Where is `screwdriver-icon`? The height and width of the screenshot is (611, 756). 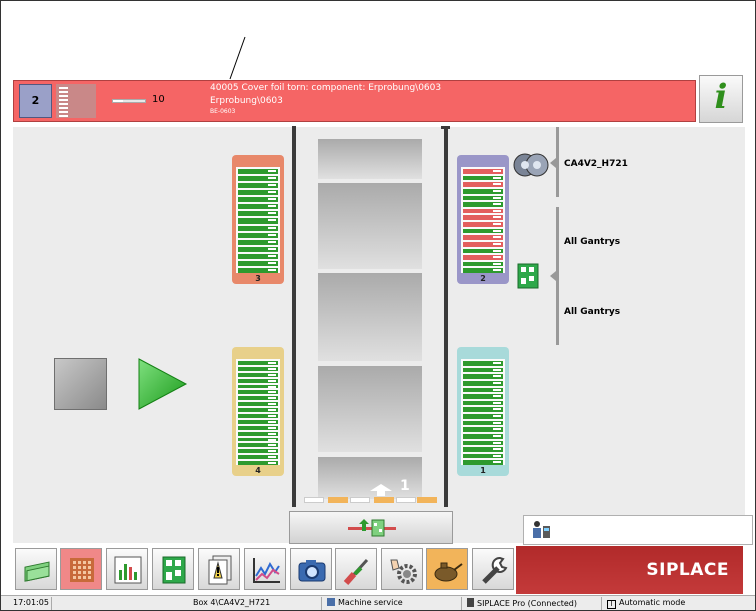 screwdriver-icon is located at coordinates (356, 571).